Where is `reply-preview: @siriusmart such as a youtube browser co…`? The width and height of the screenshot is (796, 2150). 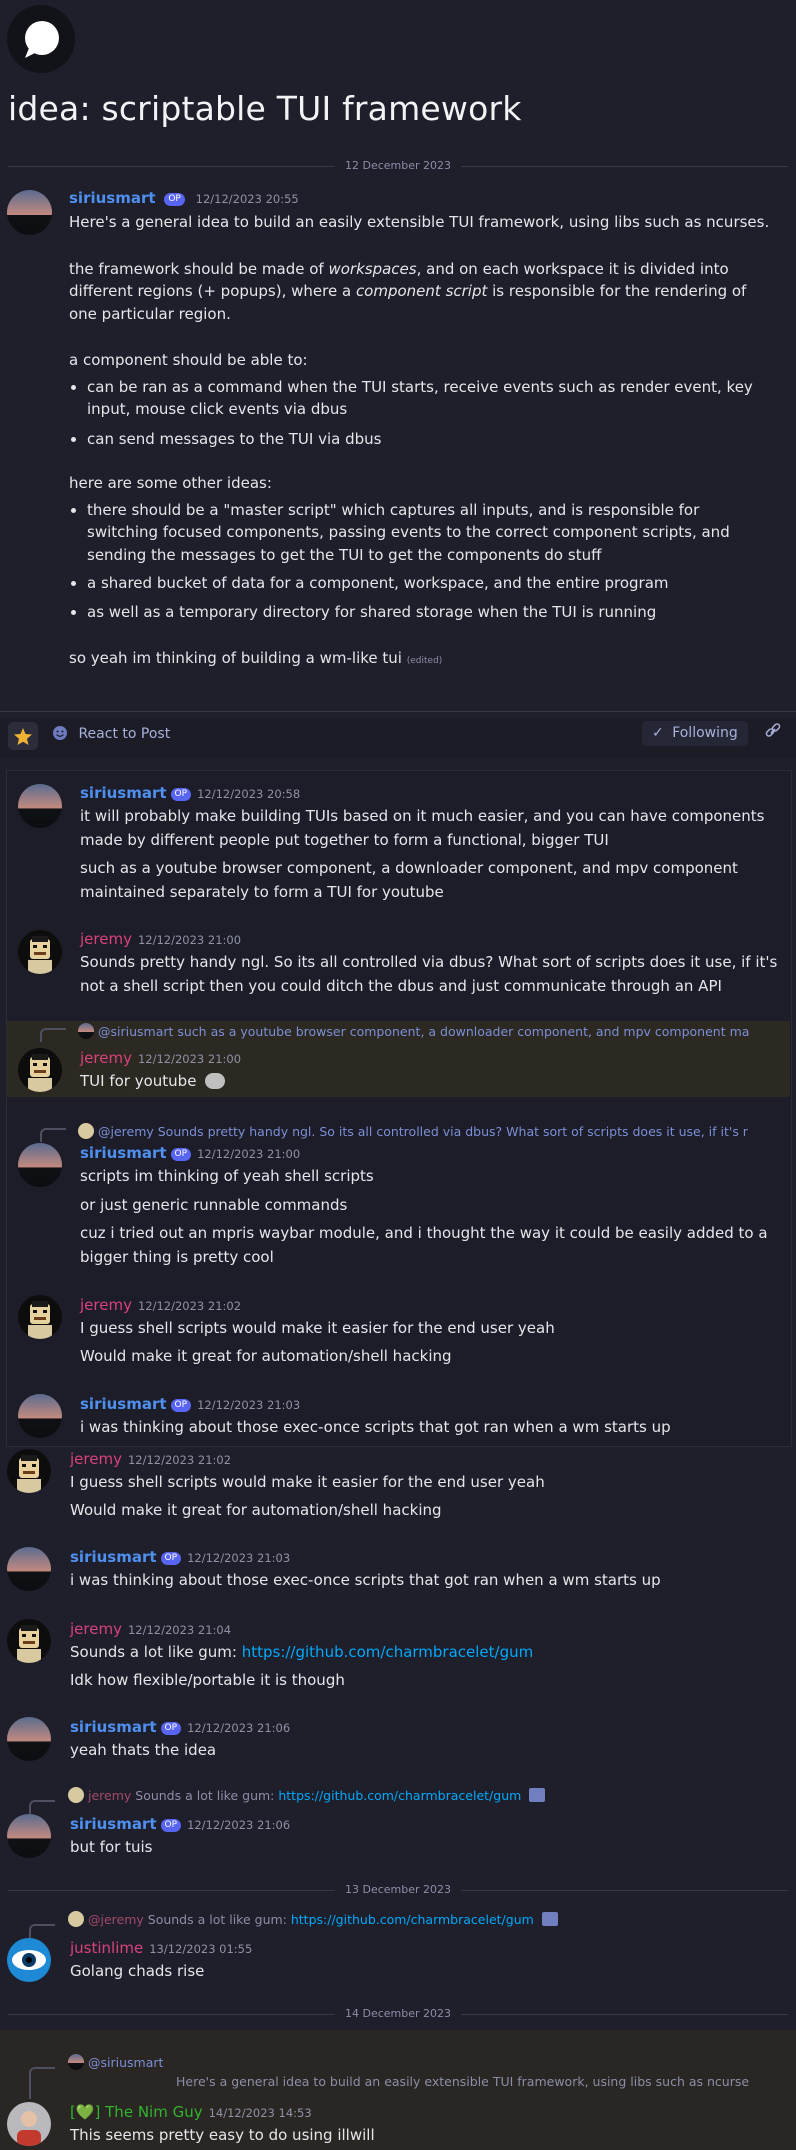 reply-preview: @siriusmart such as a youtube browser co… is located at coordinates (423, 1032).